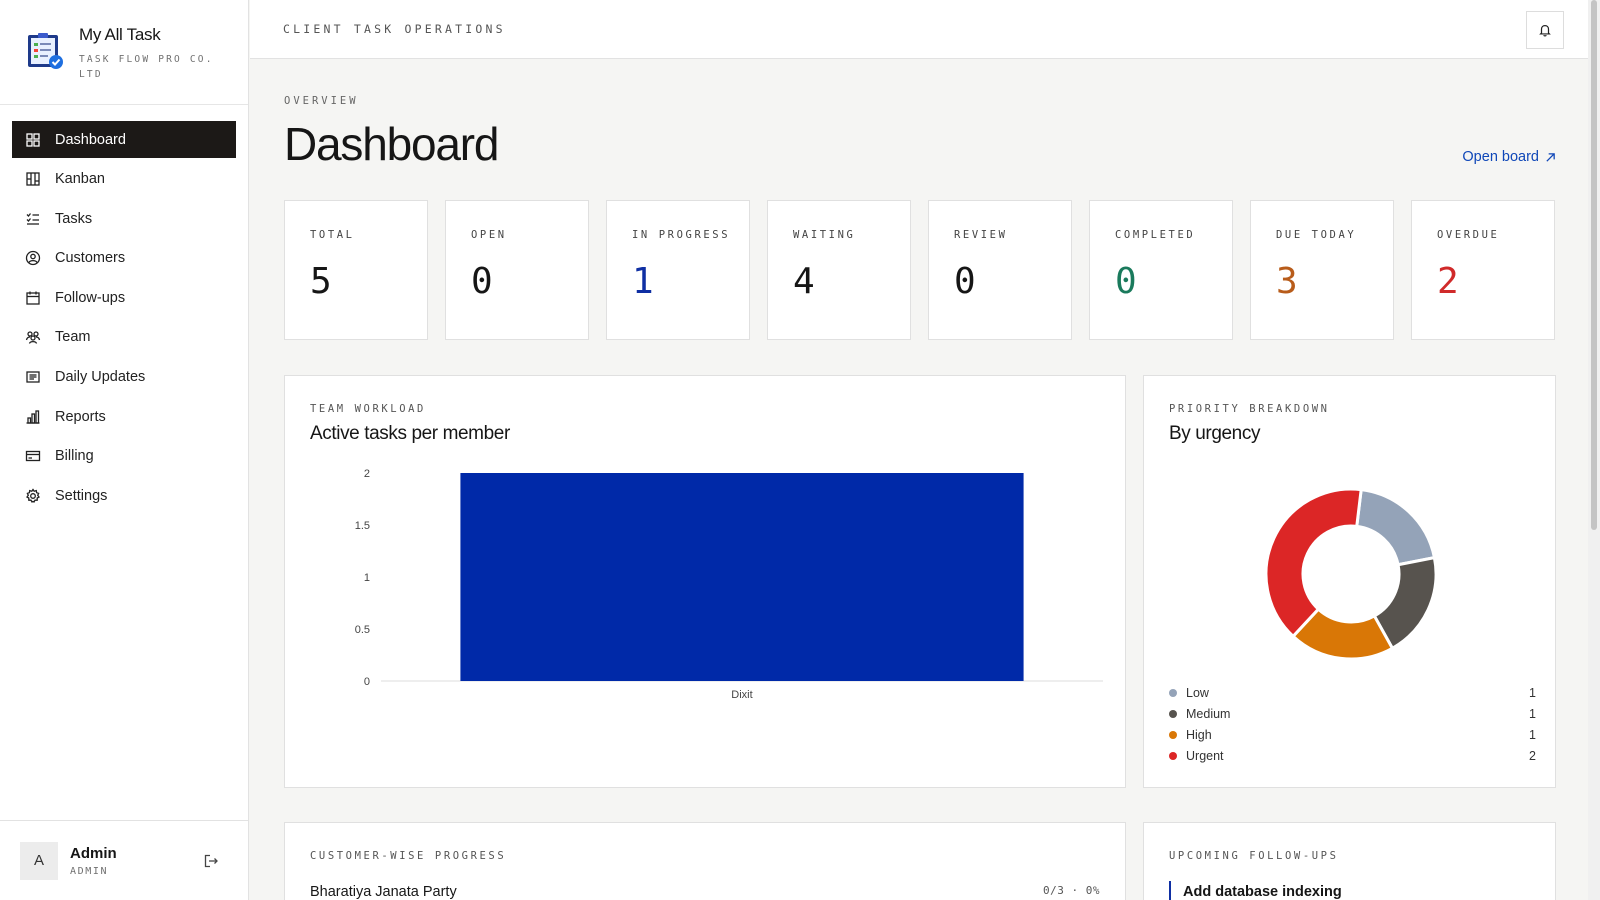 The width and height of the screenshot is (1600, 900). I want to click on sidebar-item-label: Billing, so click(74, 456).